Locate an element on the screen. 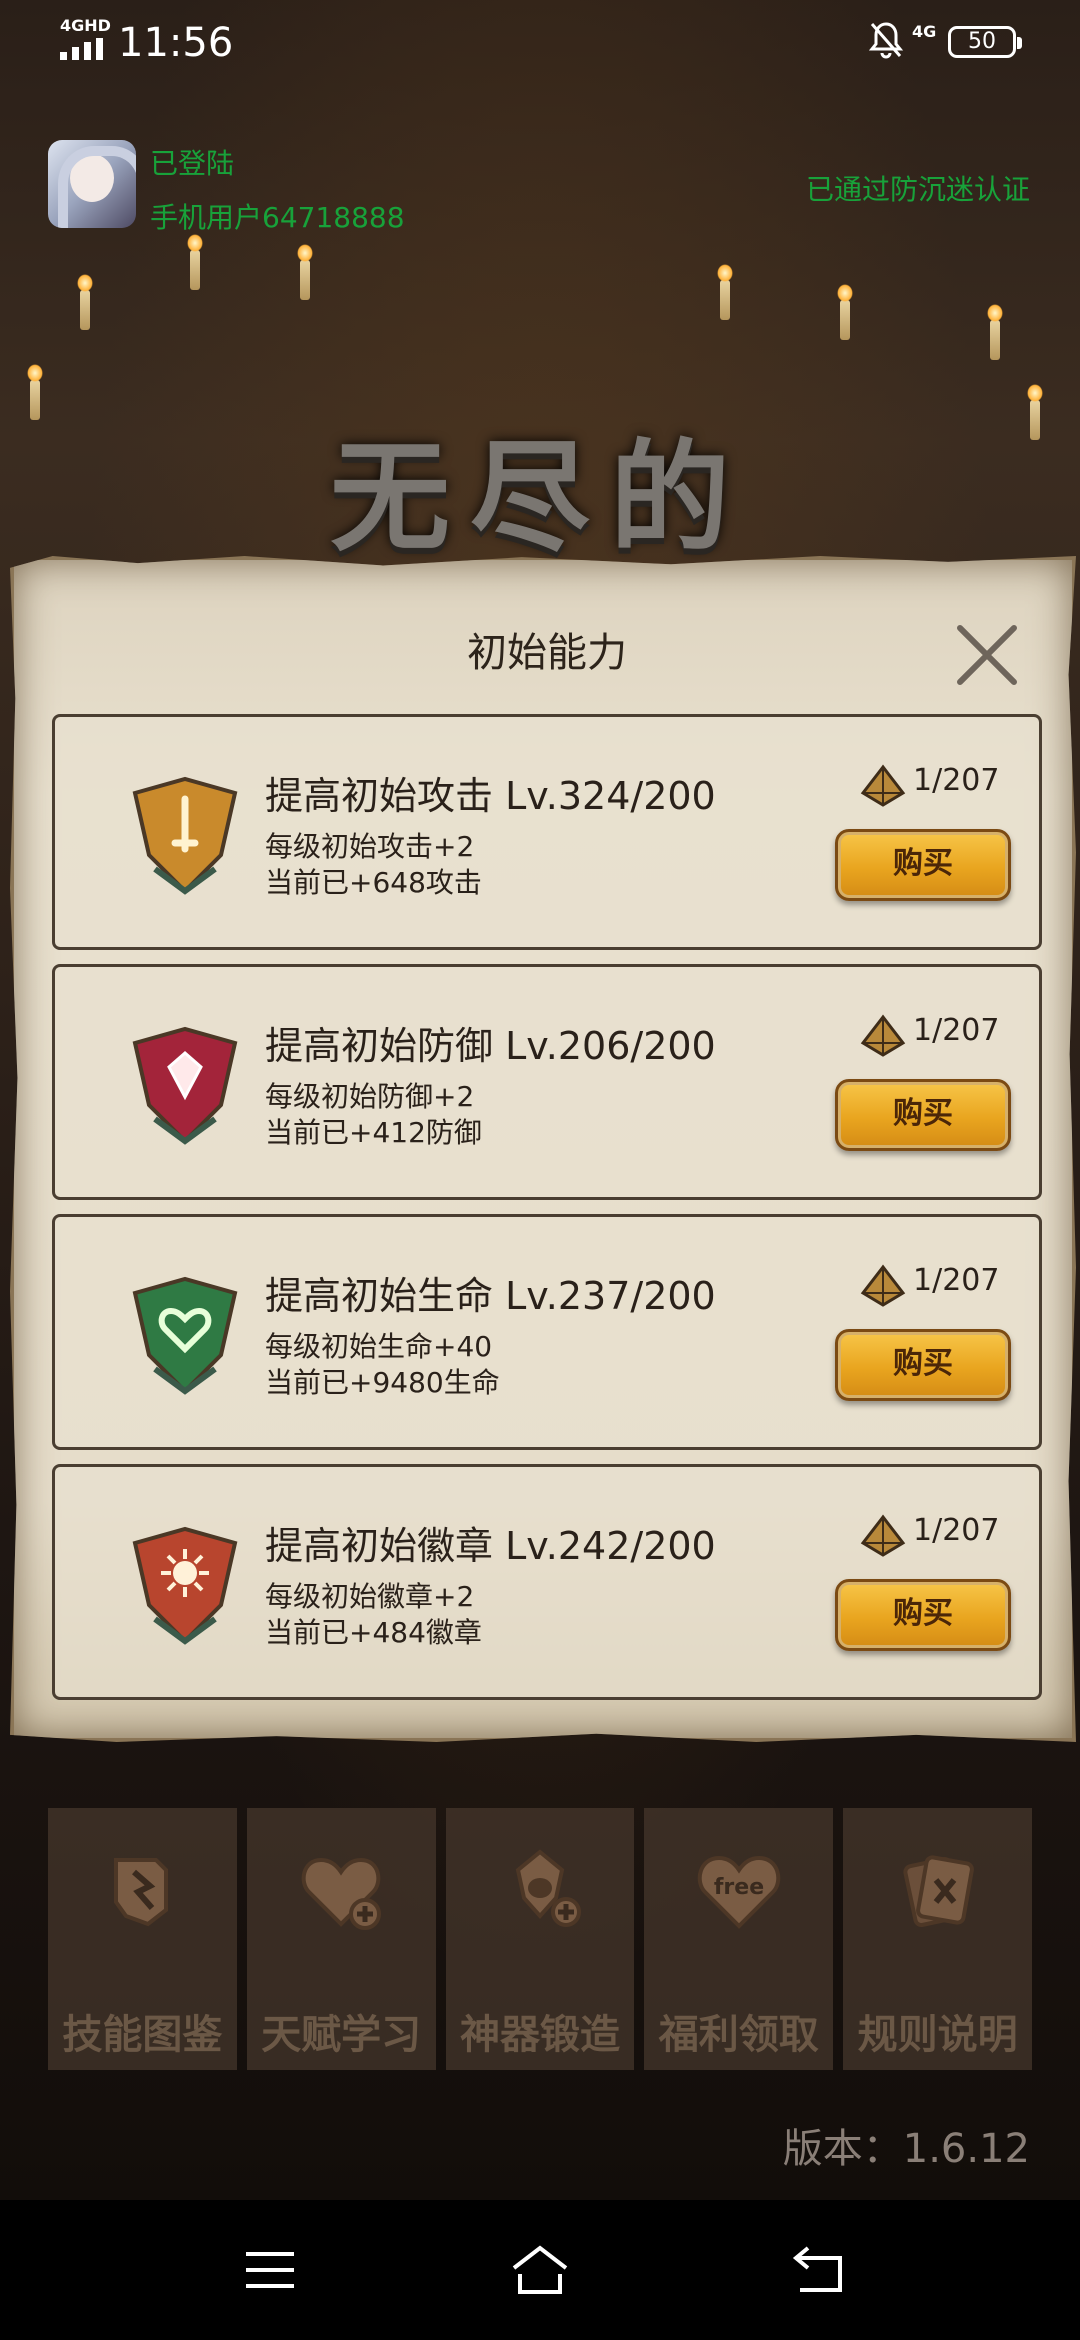 This screenshot has height=2340, width=1080. ability-current: 当前已+648攻击 is located at coordinates (373, 882).